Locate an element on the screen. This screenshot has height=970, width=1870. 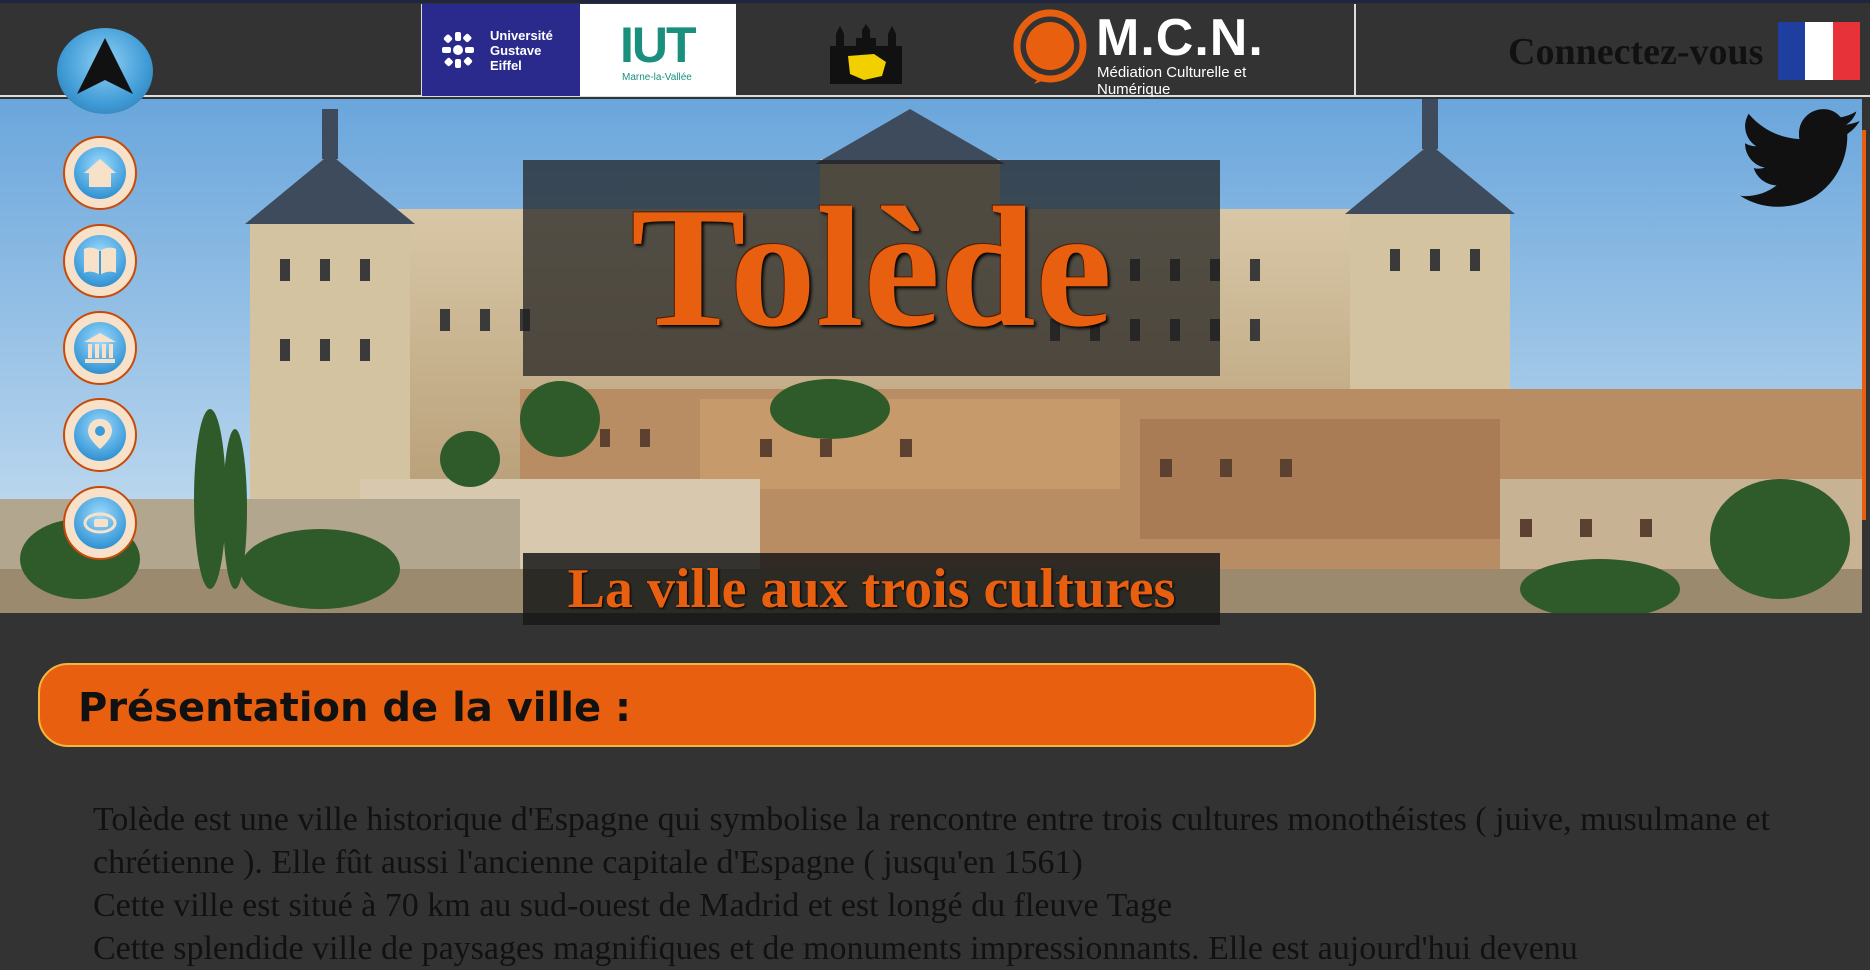
section-heading-bar: Présentation de la ville : is located at coordinates (677, 705).